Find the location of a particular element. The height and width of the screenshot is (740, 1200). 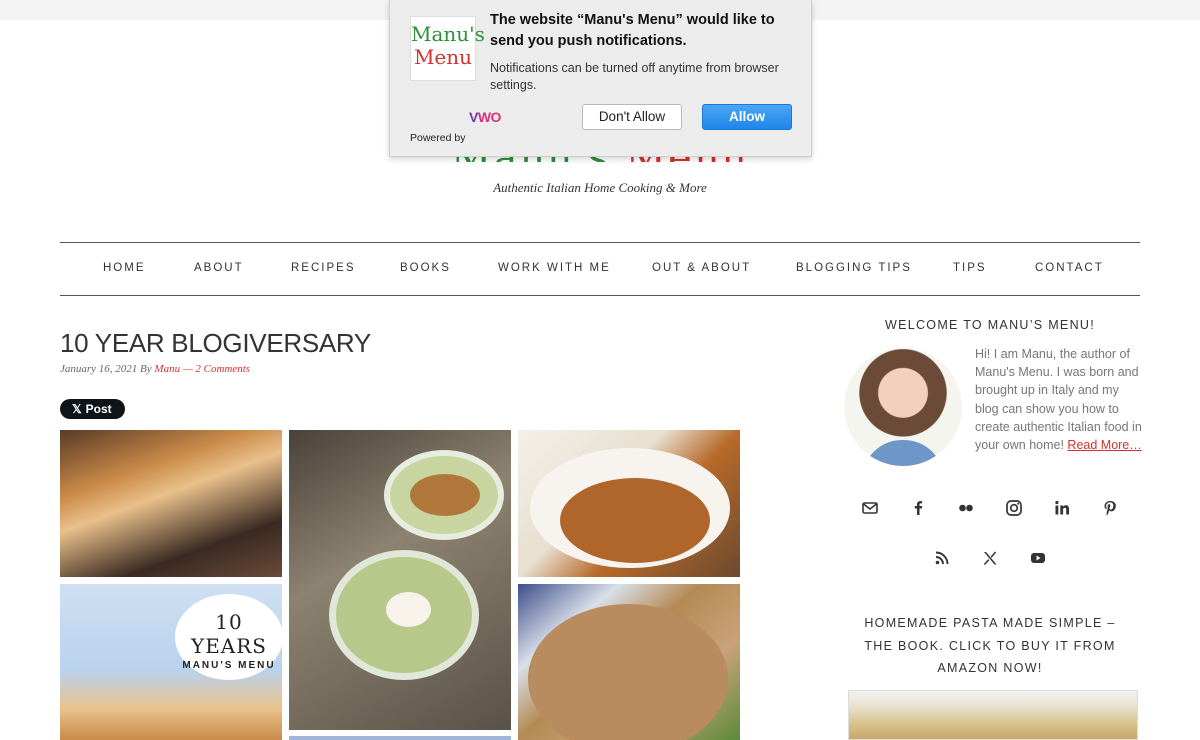

author-avatar is located at coordinates (903, 407).